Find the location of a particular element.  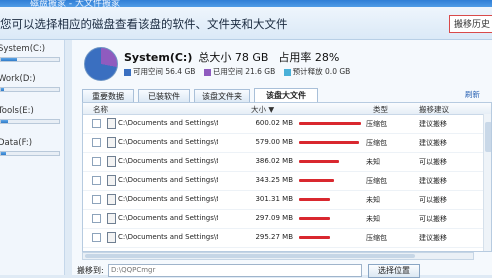

drive-label: Tools(E:) is located at coordinates (17, 111).